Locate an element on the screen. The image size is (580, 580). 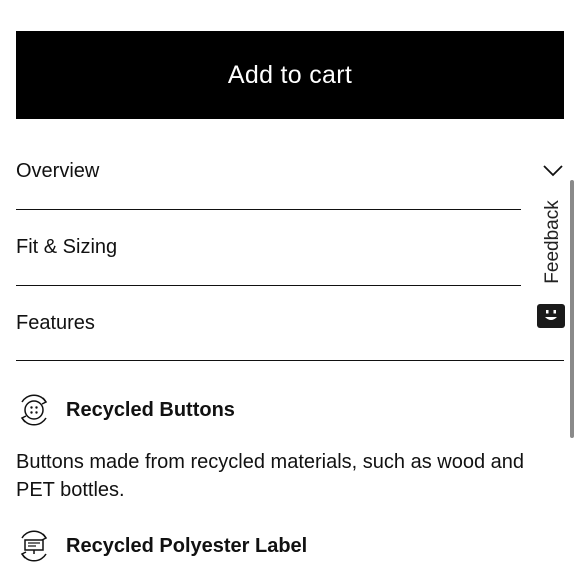
feature-recycled-label: Recycled Polyester Label is located at coordinates (161, 546).